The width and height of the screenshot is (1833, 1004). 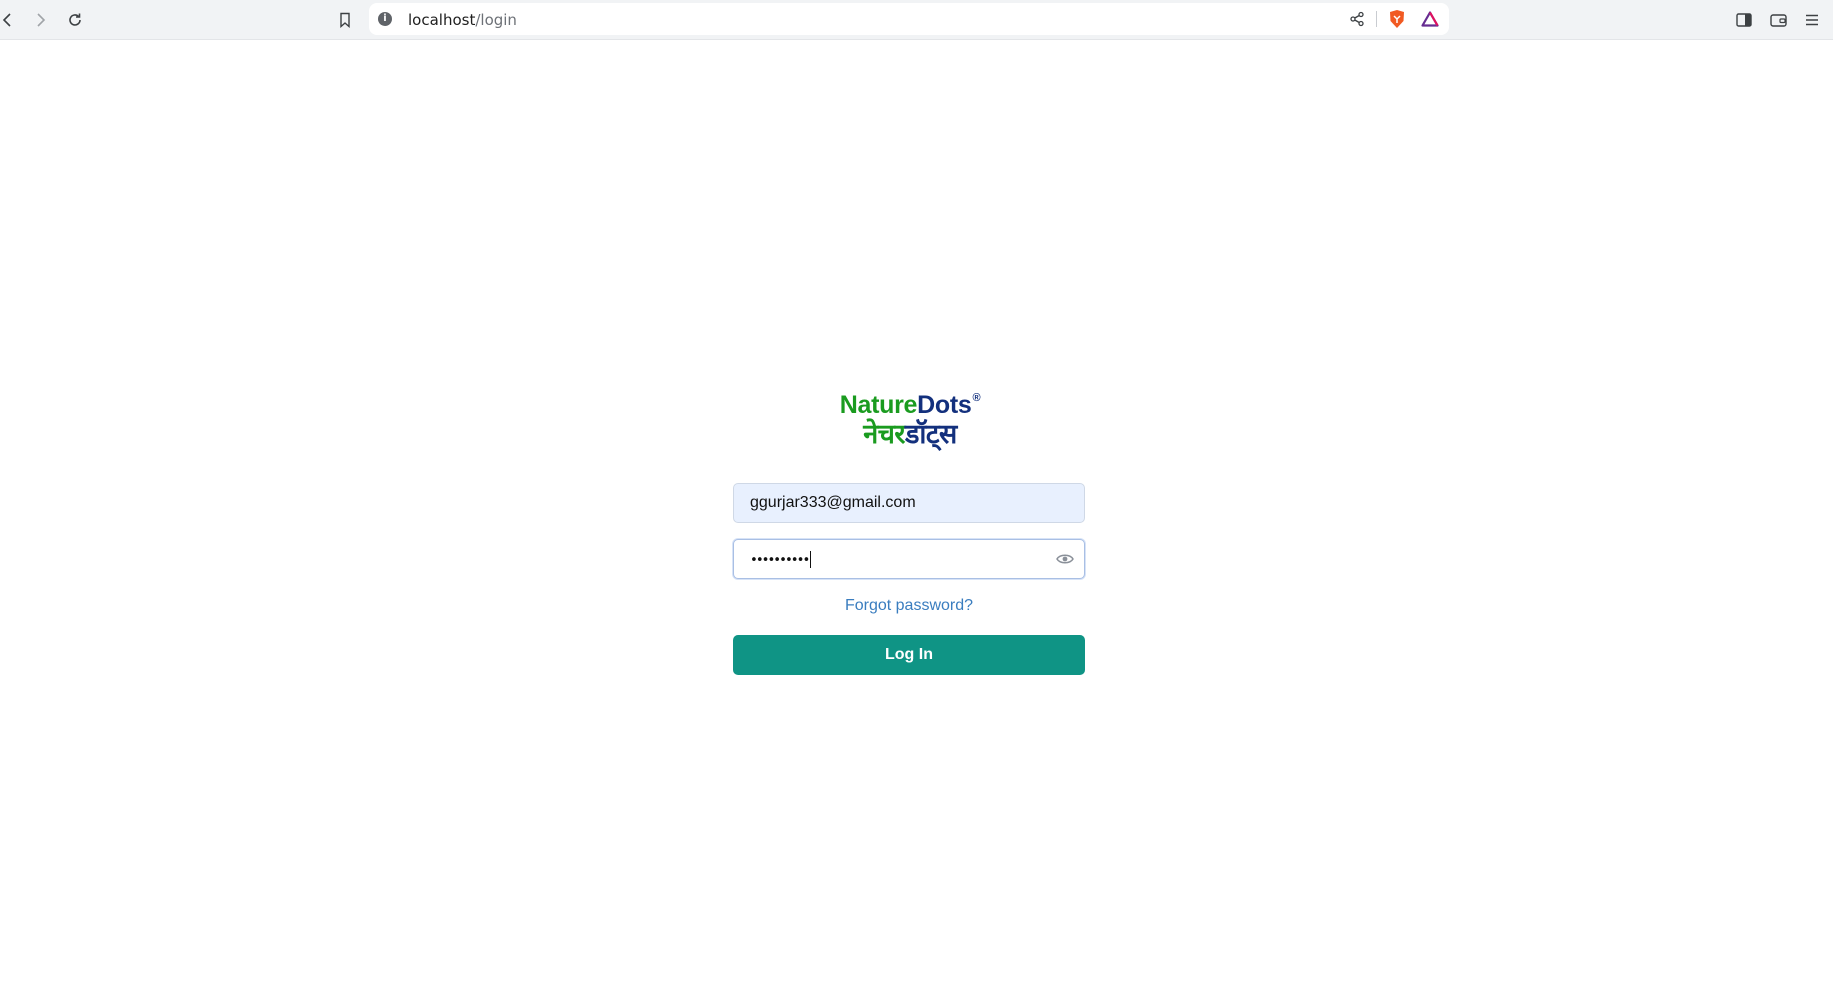 I want to click on login-button: Log In, so click(x=909, y=655).